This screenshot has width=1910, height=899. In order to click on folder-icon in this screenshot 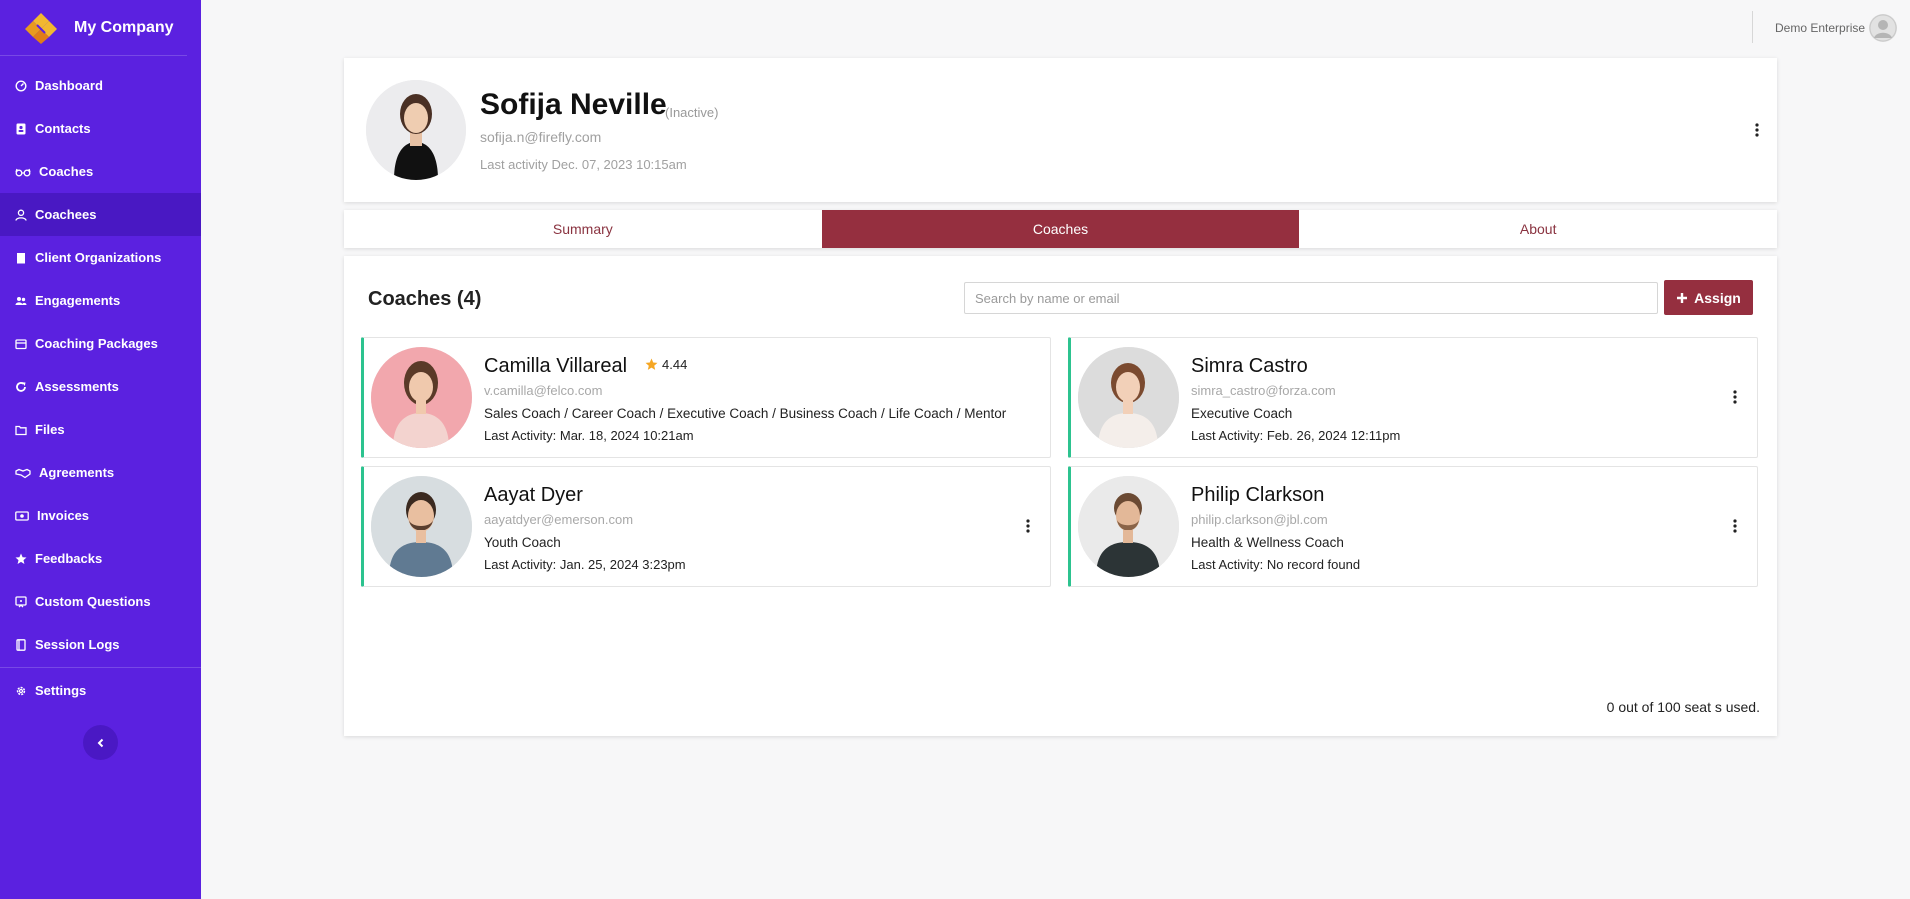, I will do `click(21, 430)`.